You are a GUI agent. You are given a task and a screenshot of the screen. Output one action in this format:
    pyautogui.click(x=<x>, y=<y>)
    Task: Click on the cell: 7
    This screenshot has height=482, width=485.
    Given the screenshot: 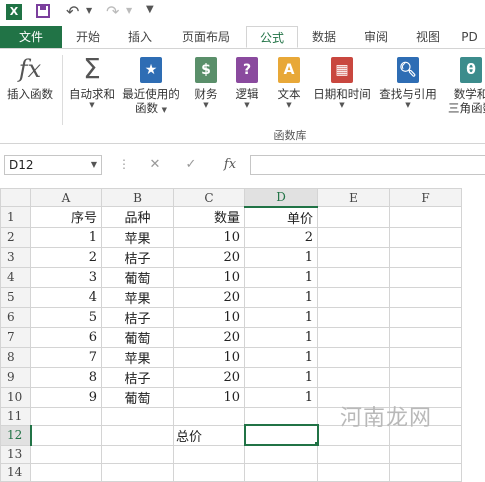 What is the action you would take?
    pyautogui.click(x=66, y=357)
    